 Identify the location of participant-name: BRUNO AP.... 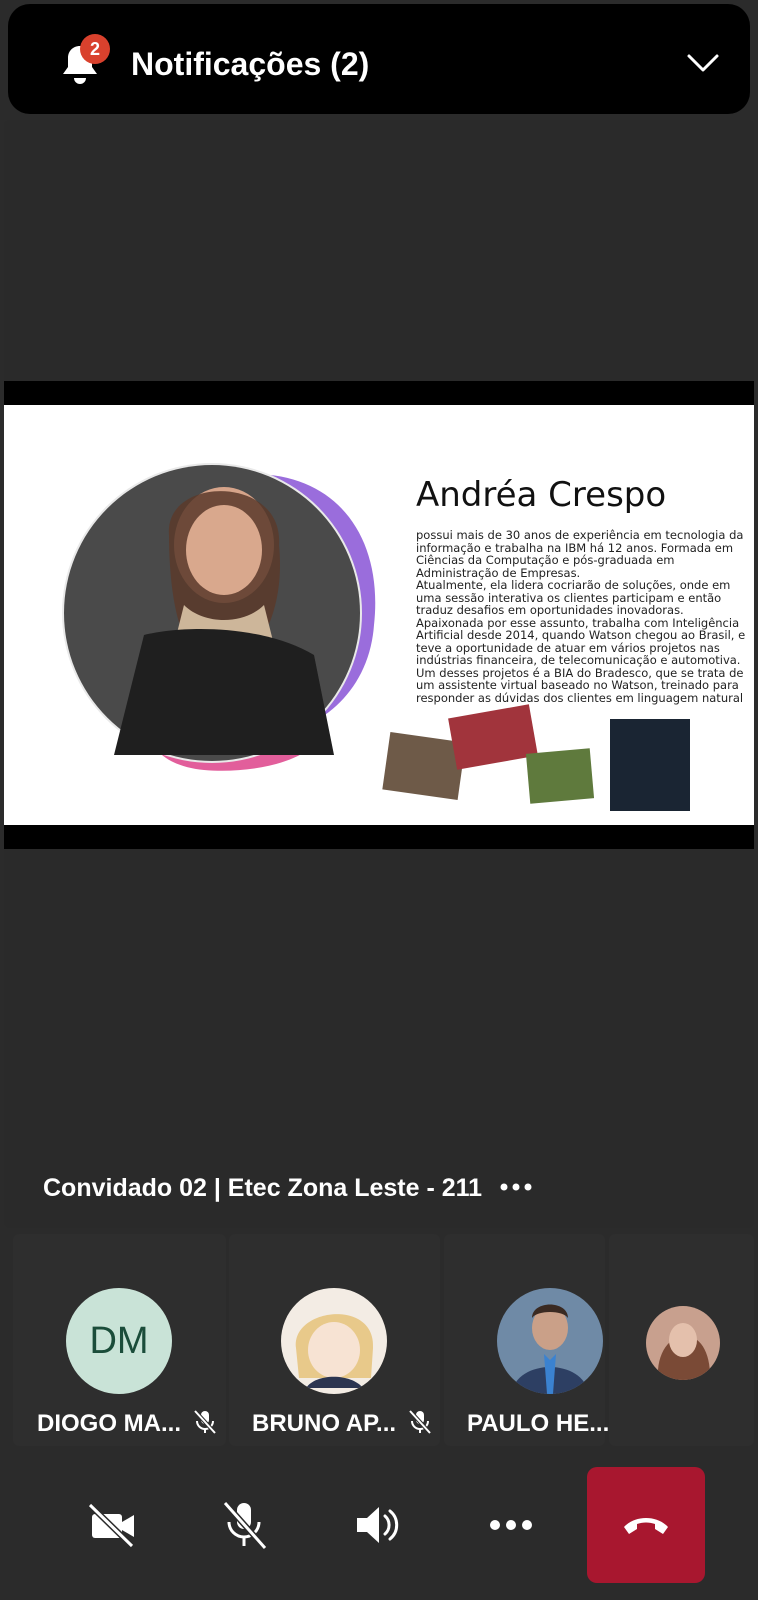
(324, 1423).